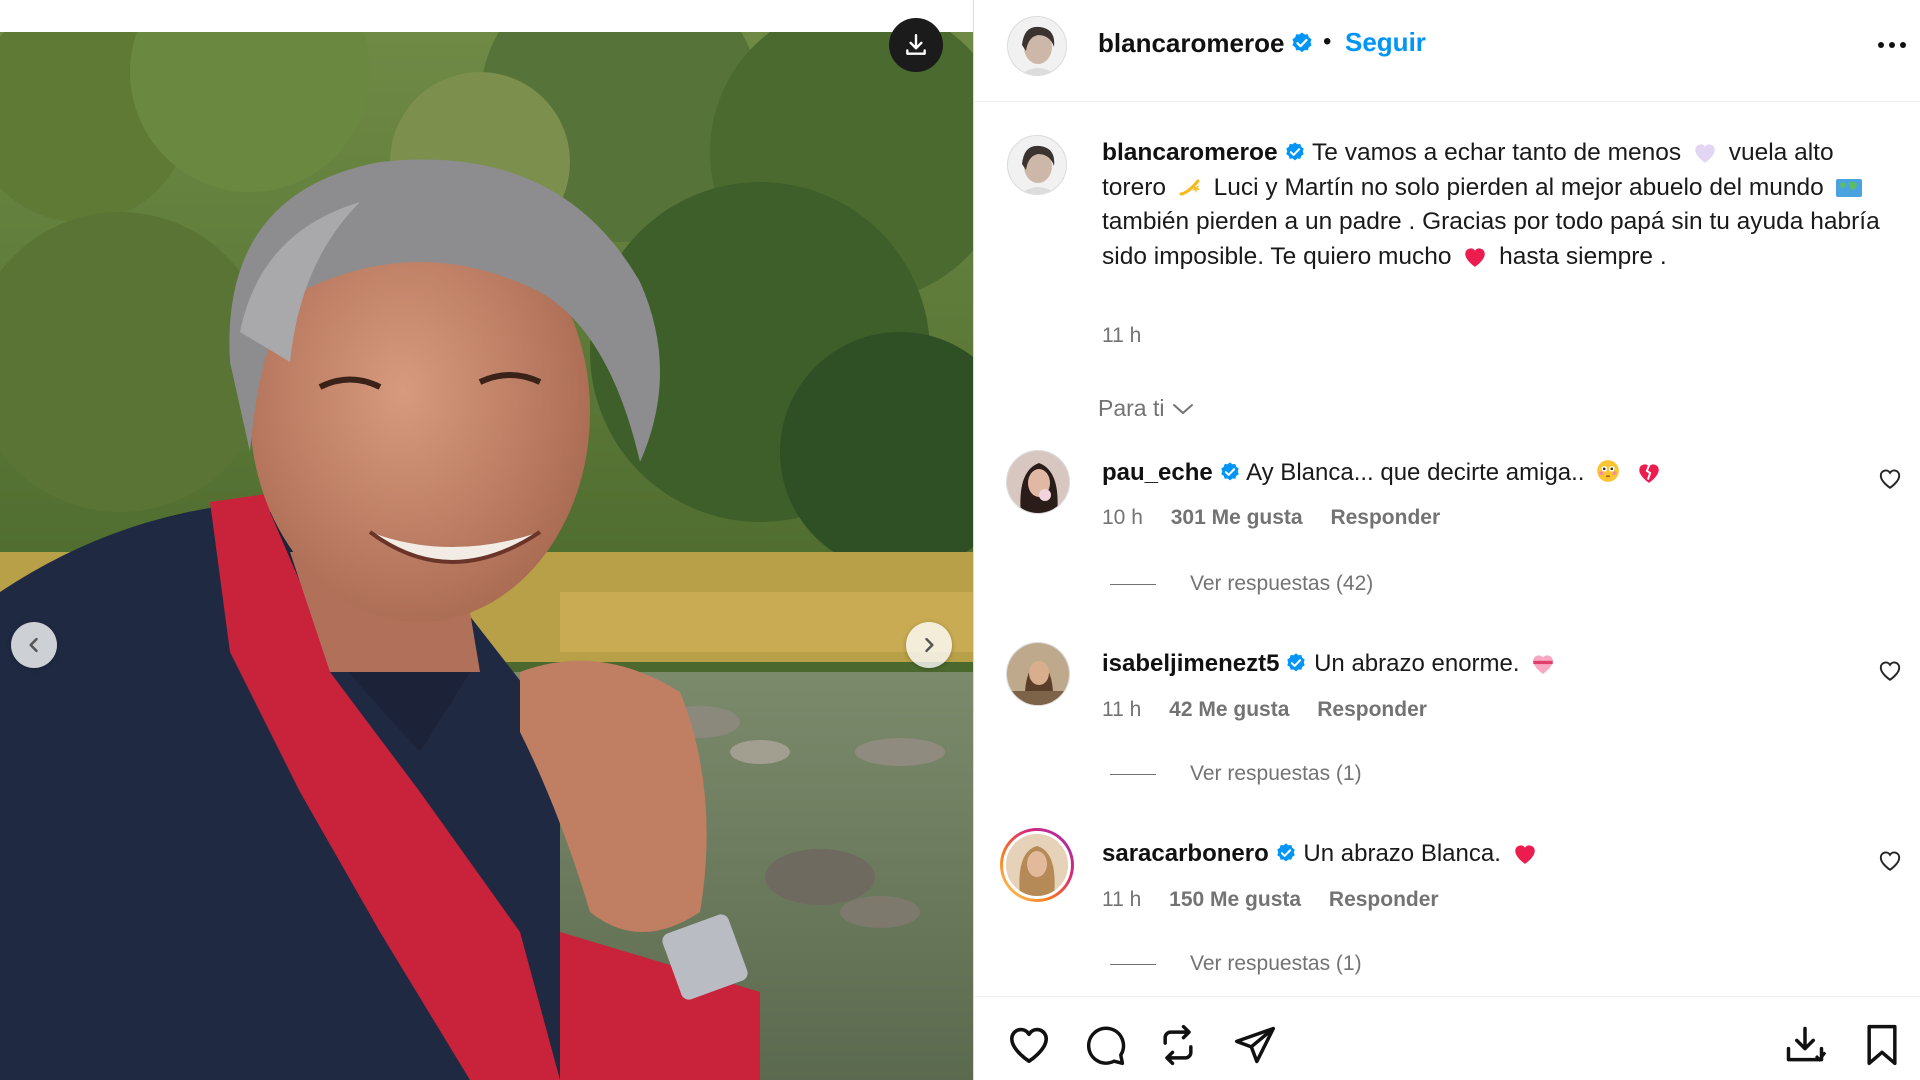 The image size is (1920, 1080). What do you see at coordinates (1705, 153) in the screenshot?
I see `light-purple-heart-icon` at bounding box center [1705, 153].